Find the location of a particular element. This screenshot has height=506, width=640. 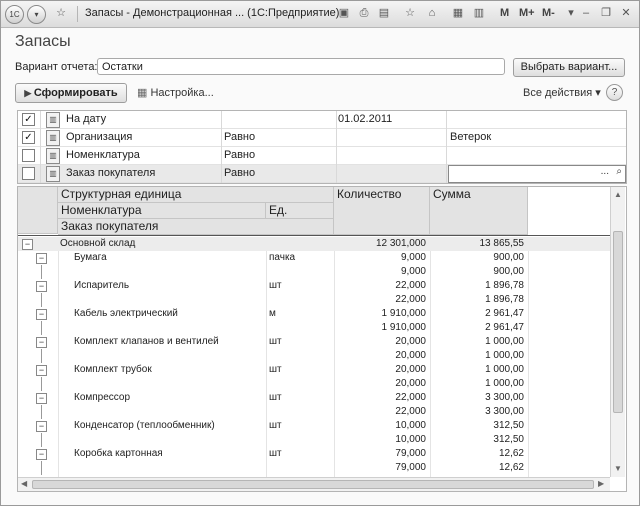

tree-header is located at coordinates (38, 210).